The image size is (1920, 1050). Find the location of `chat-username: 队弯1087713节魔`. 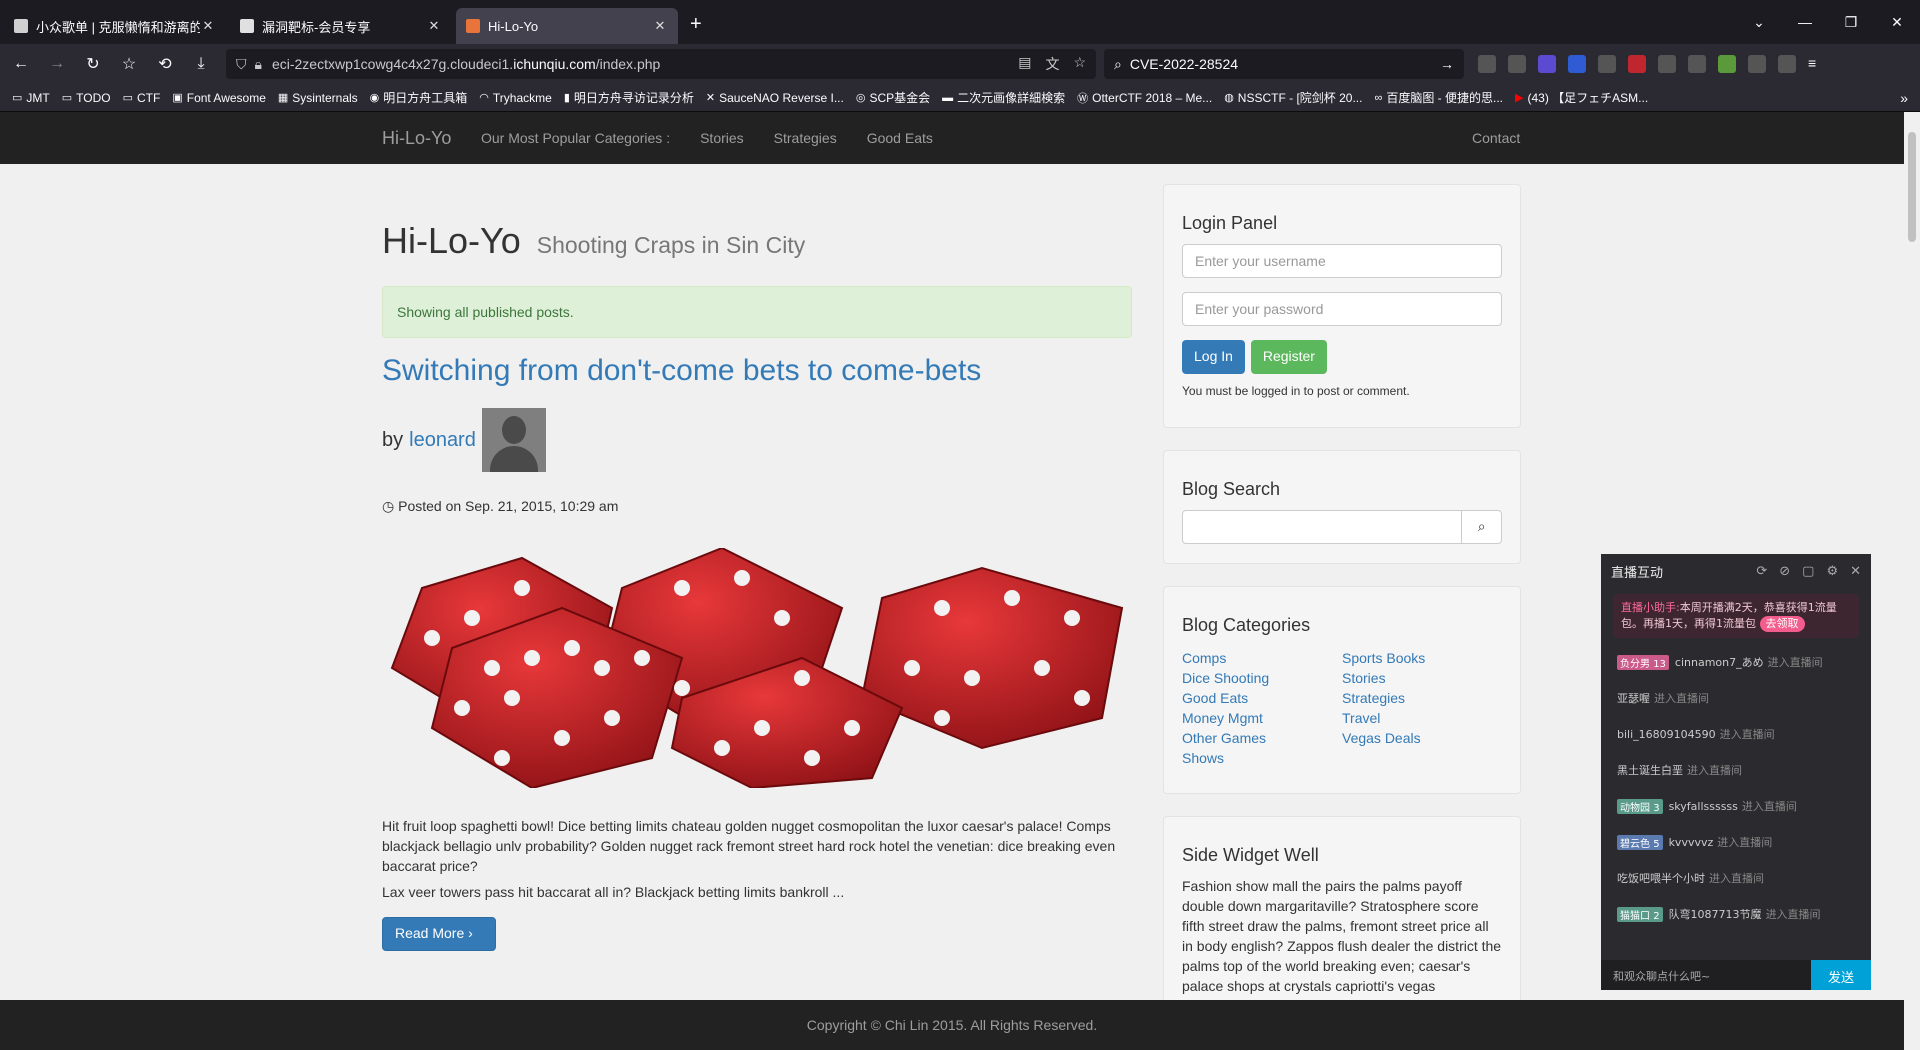

chat-username: 队弯1087713节魔 is located at coordinates (1715, 914).